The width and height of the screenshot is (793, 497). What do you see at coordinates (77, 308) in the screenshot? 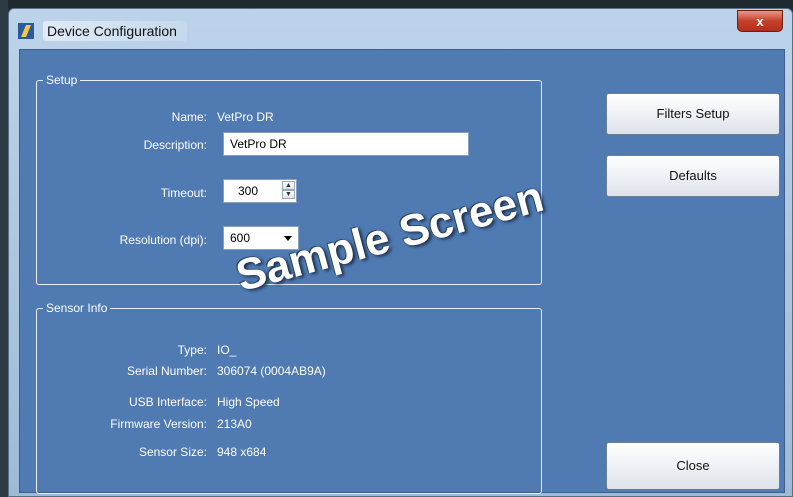
I see `sensor-info-group-title: Sensor Info` at bounding box center [77, 308].